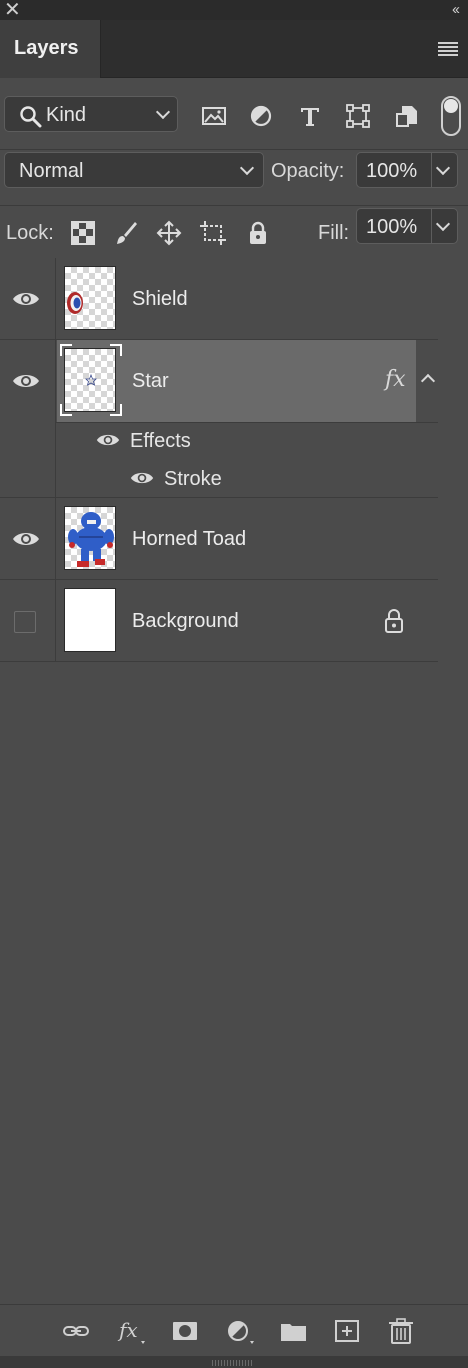  I want to click on effects-label: Effects, so click(160, 441).